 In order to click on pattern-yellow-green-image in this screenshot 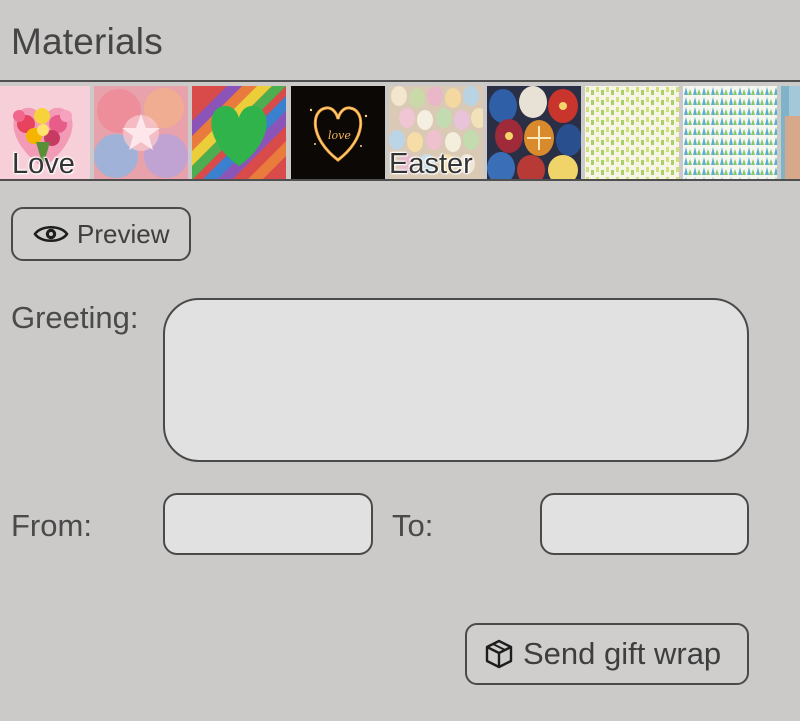, I will do `click(632, 132)`.